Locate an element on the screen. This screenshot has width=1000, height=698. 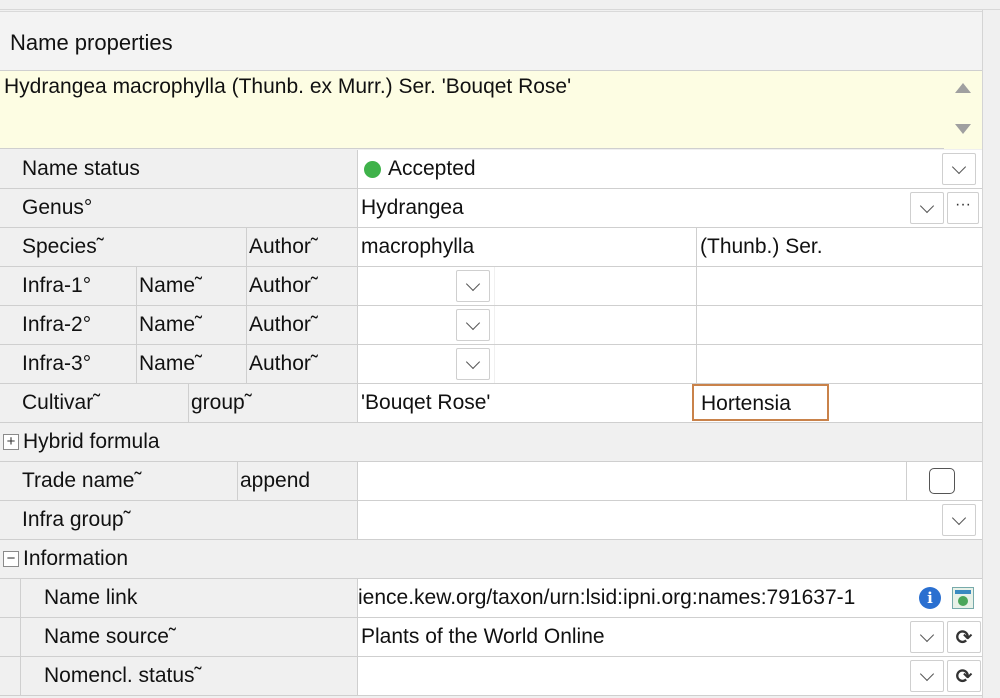
infra-3-name-input is located at coordinates (595, 364).